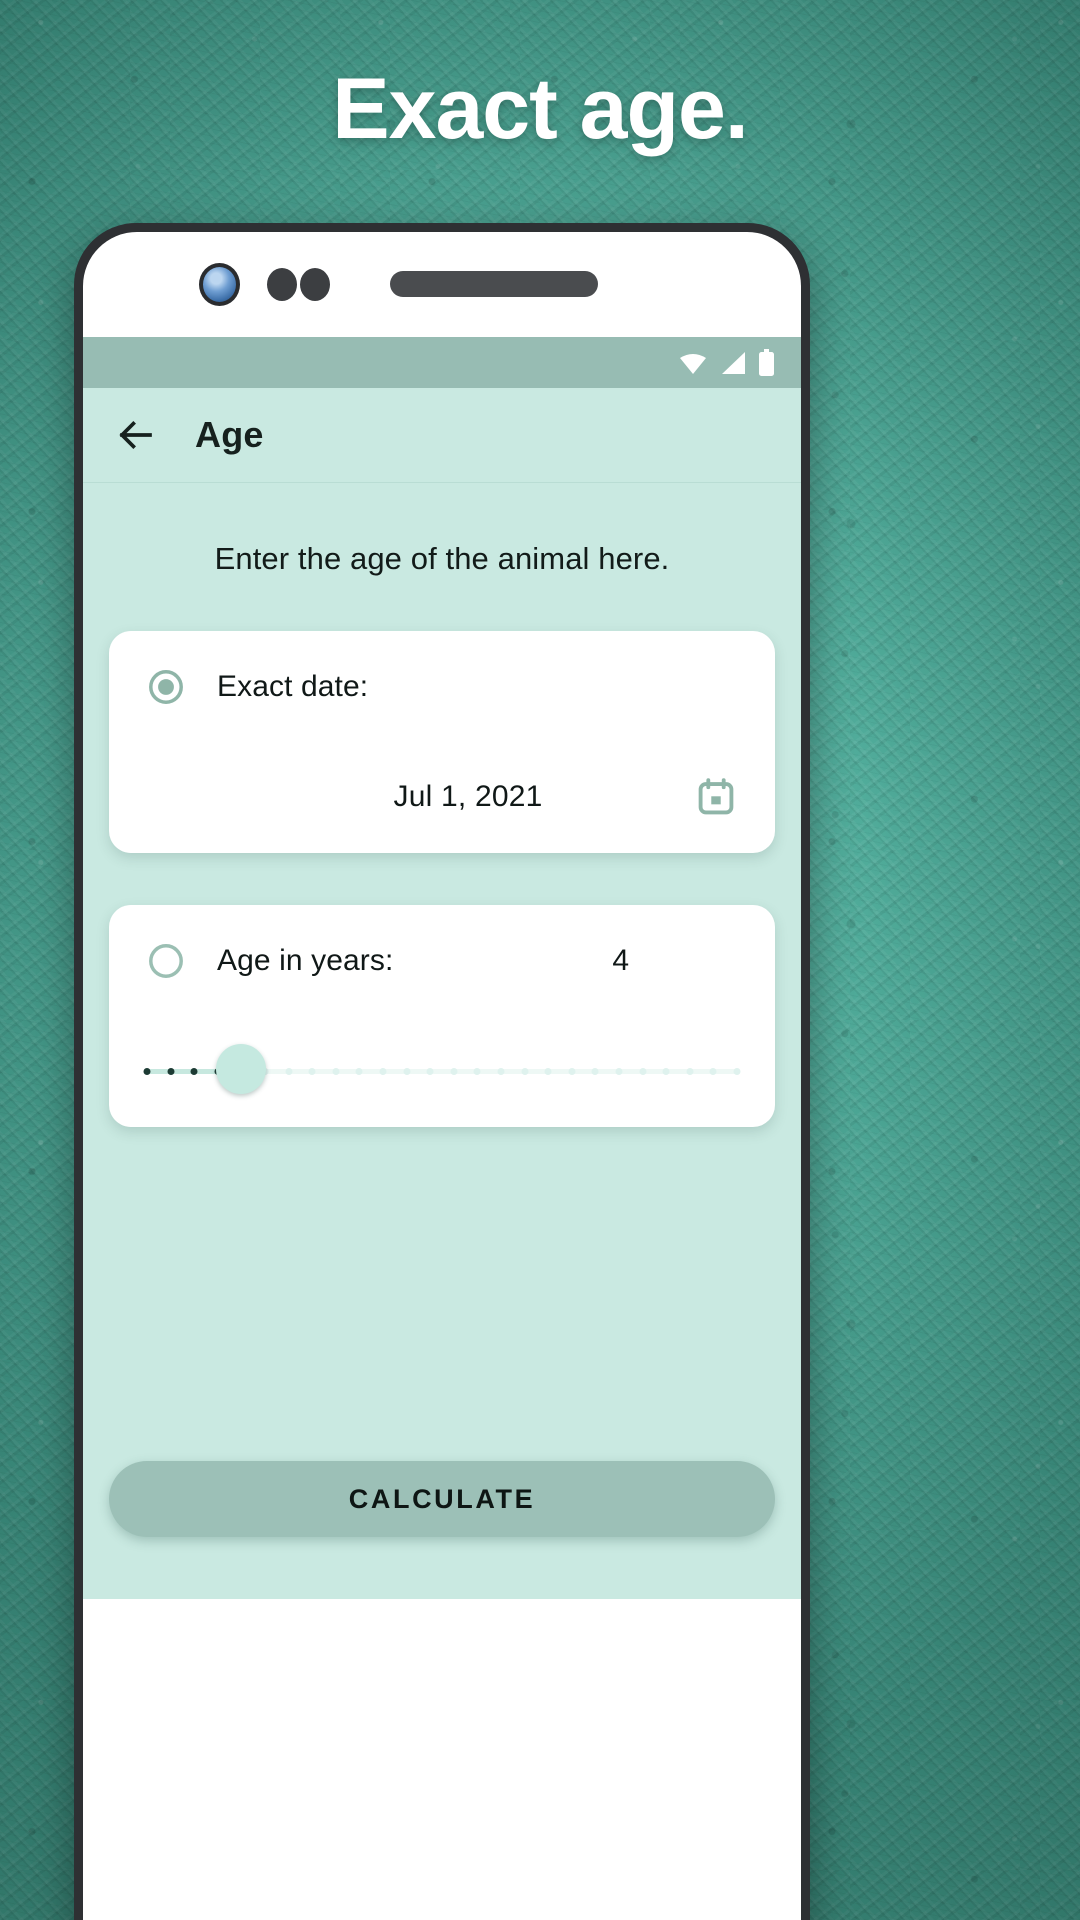  Describe the element at coordinates (166, 687) in the screenshot. I see `radio-selected-icon` at that location.